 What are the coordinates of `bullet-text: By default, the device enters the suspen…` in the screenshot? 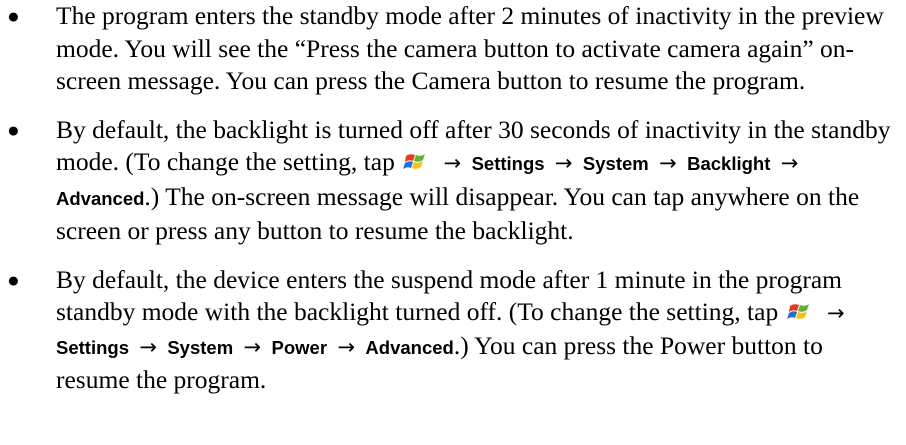 It's located at (449, 295).